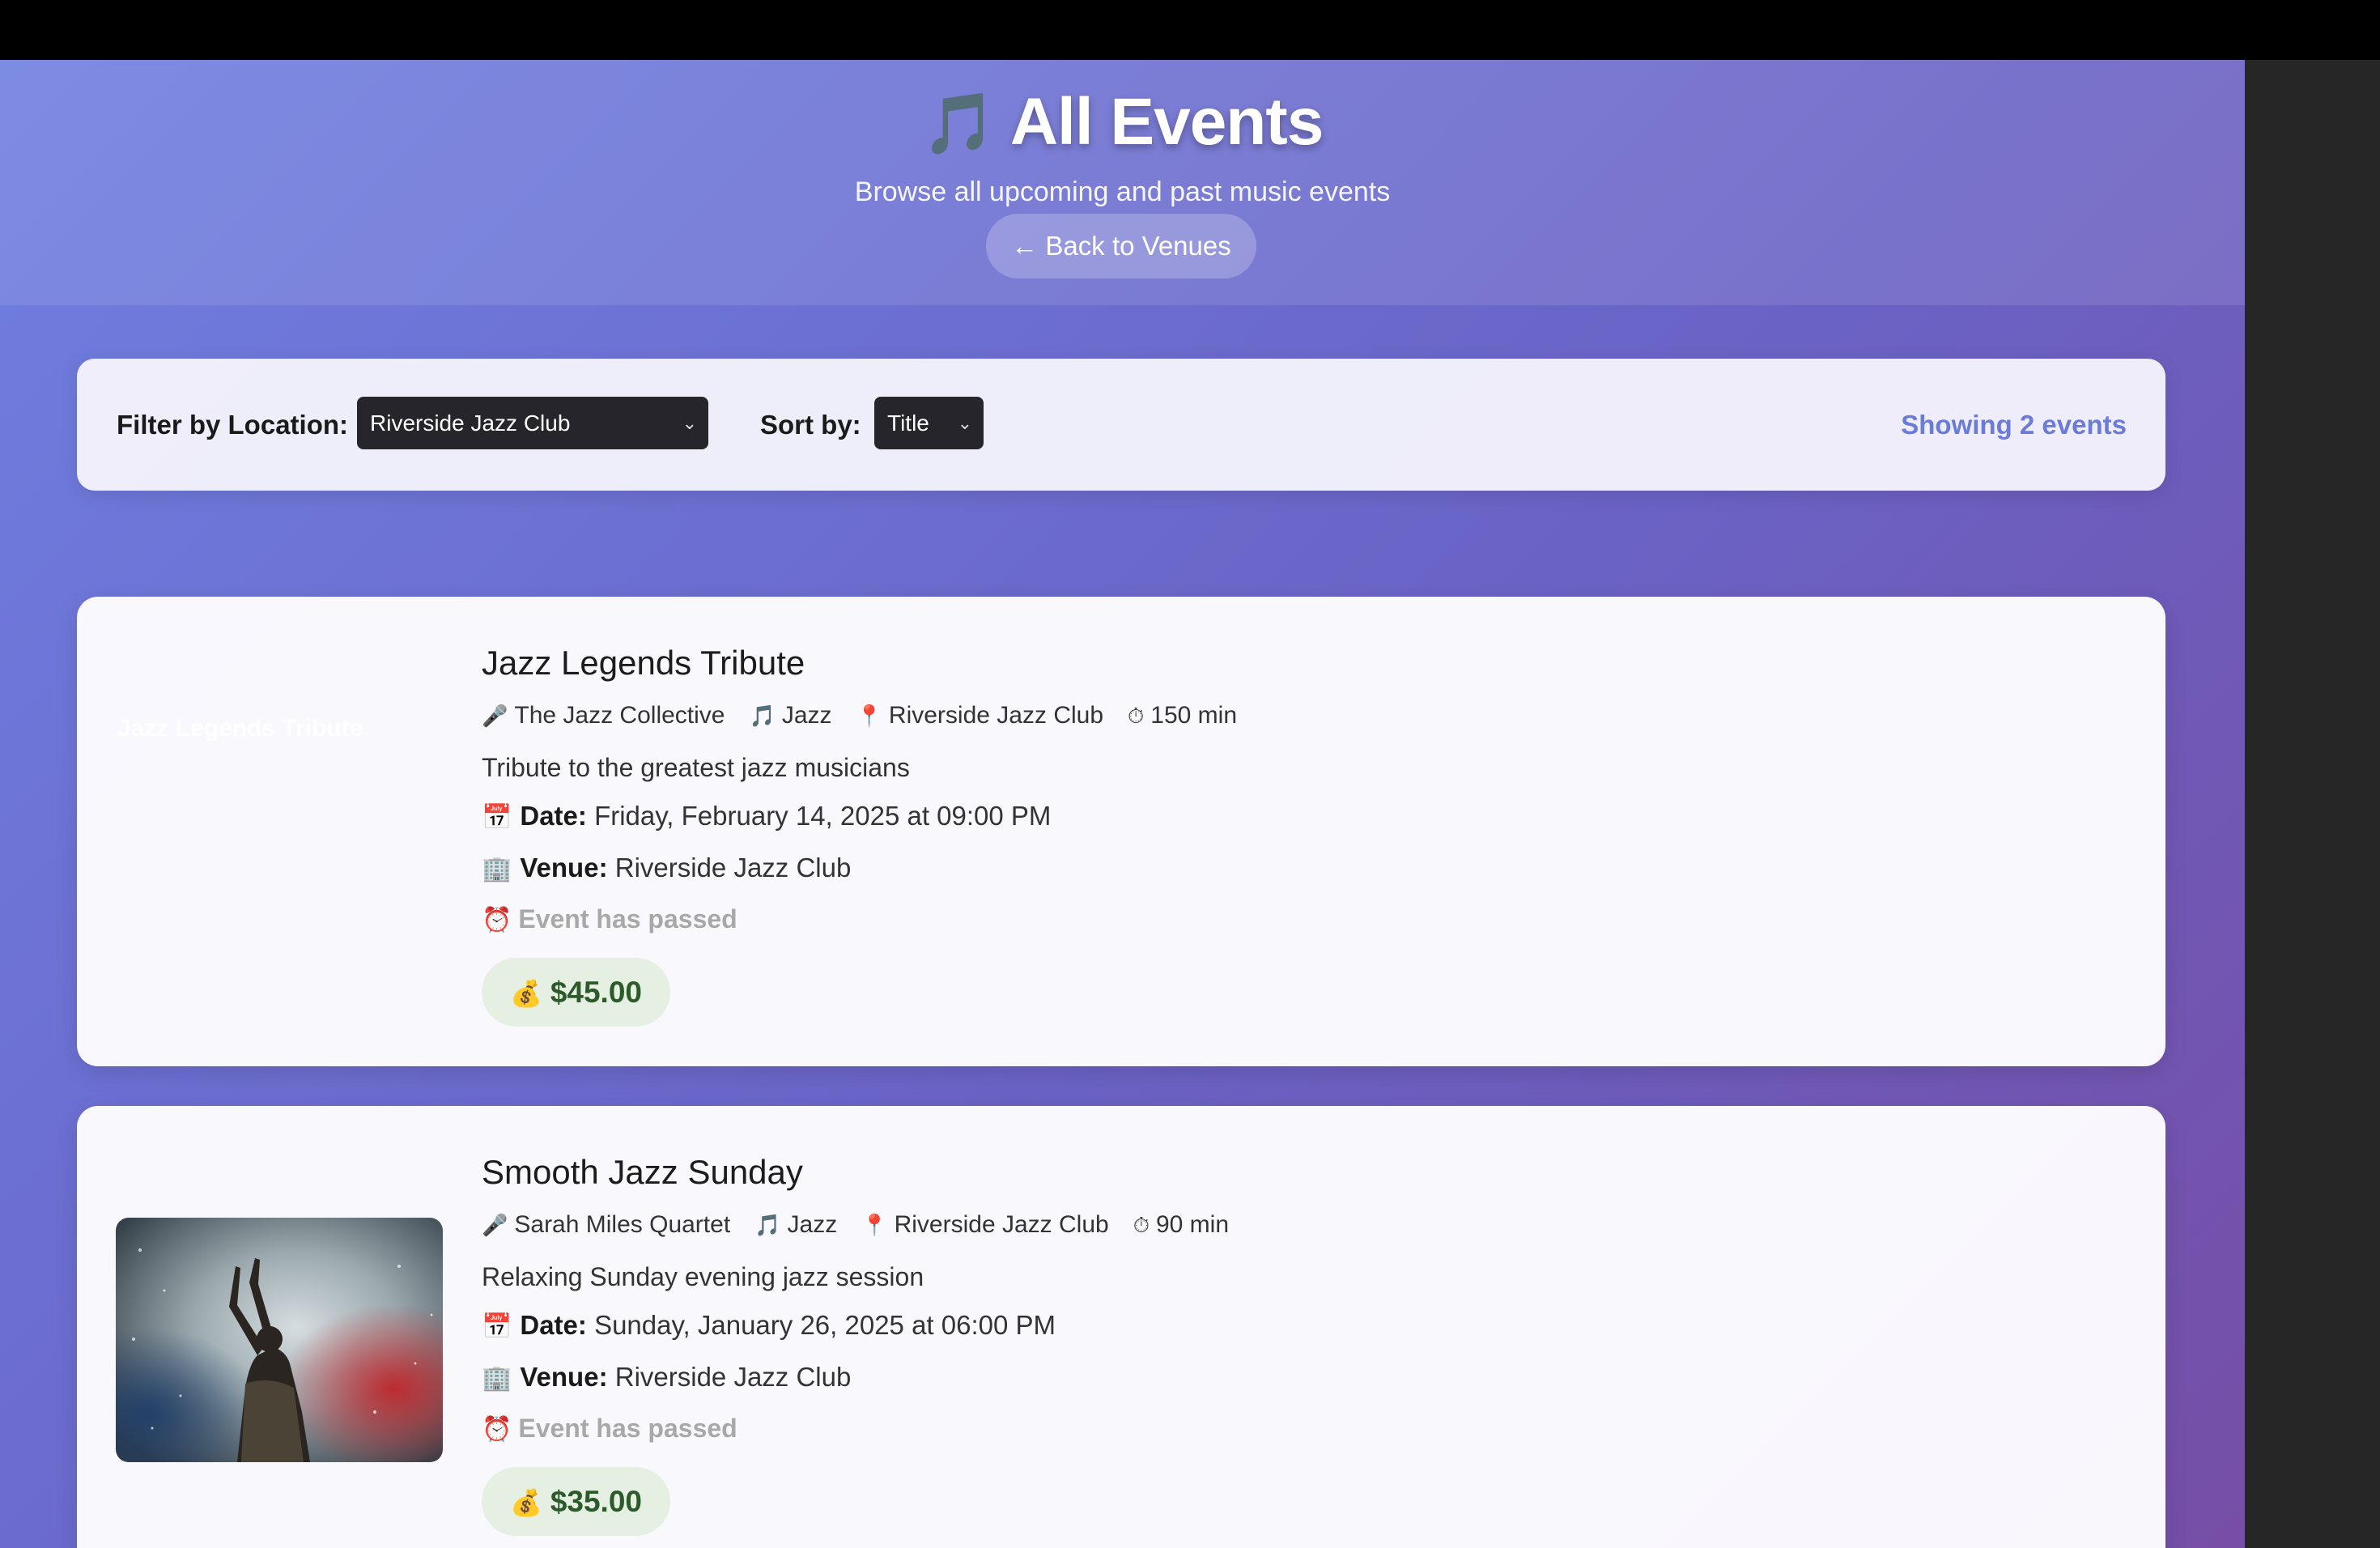 The height and width of the screenshot is (1548, 2380). I want to click on browser-top-bar, so click(1190, 30).